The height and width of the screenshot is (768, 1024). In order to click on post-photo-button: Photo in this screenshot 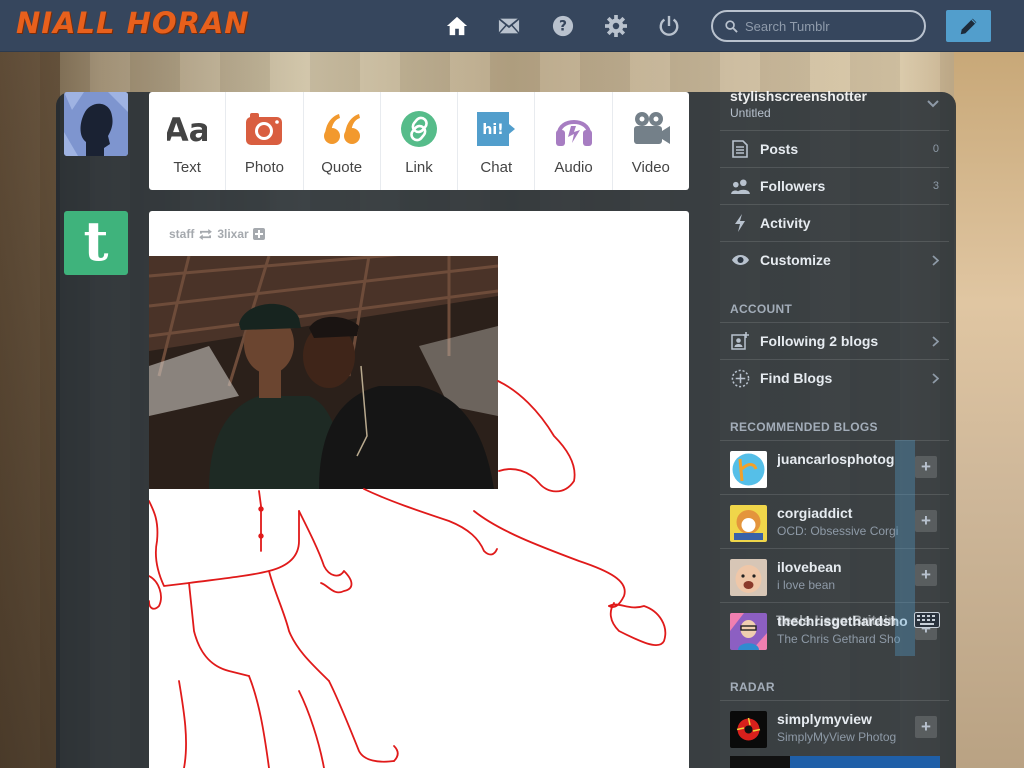, I will do `click(265, 141)`.